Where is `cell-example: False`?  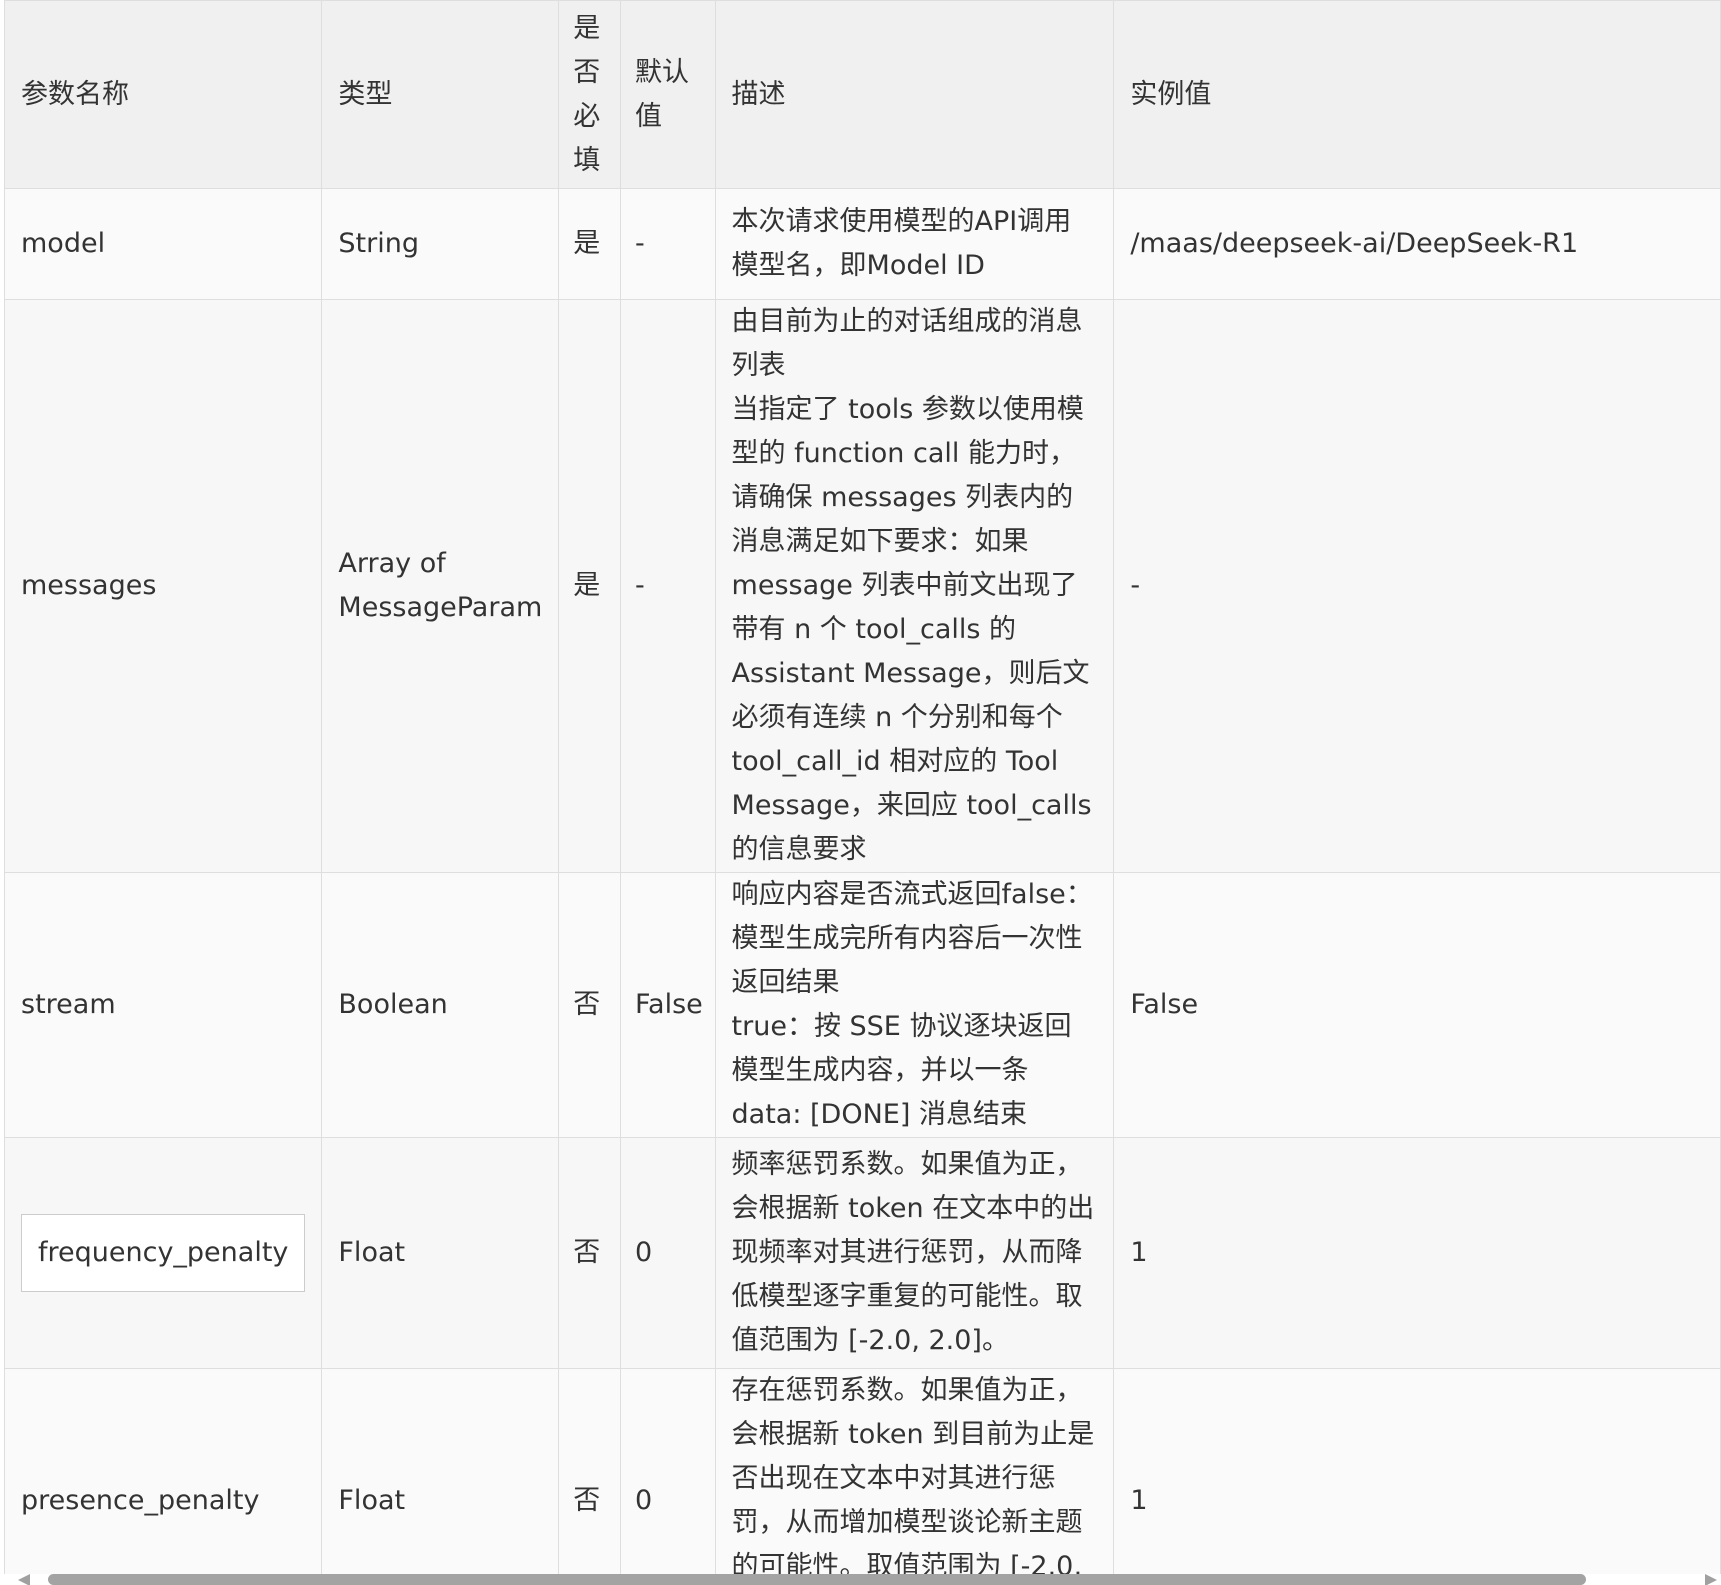
cell-example: False is located at coordinates (1417, 1005).